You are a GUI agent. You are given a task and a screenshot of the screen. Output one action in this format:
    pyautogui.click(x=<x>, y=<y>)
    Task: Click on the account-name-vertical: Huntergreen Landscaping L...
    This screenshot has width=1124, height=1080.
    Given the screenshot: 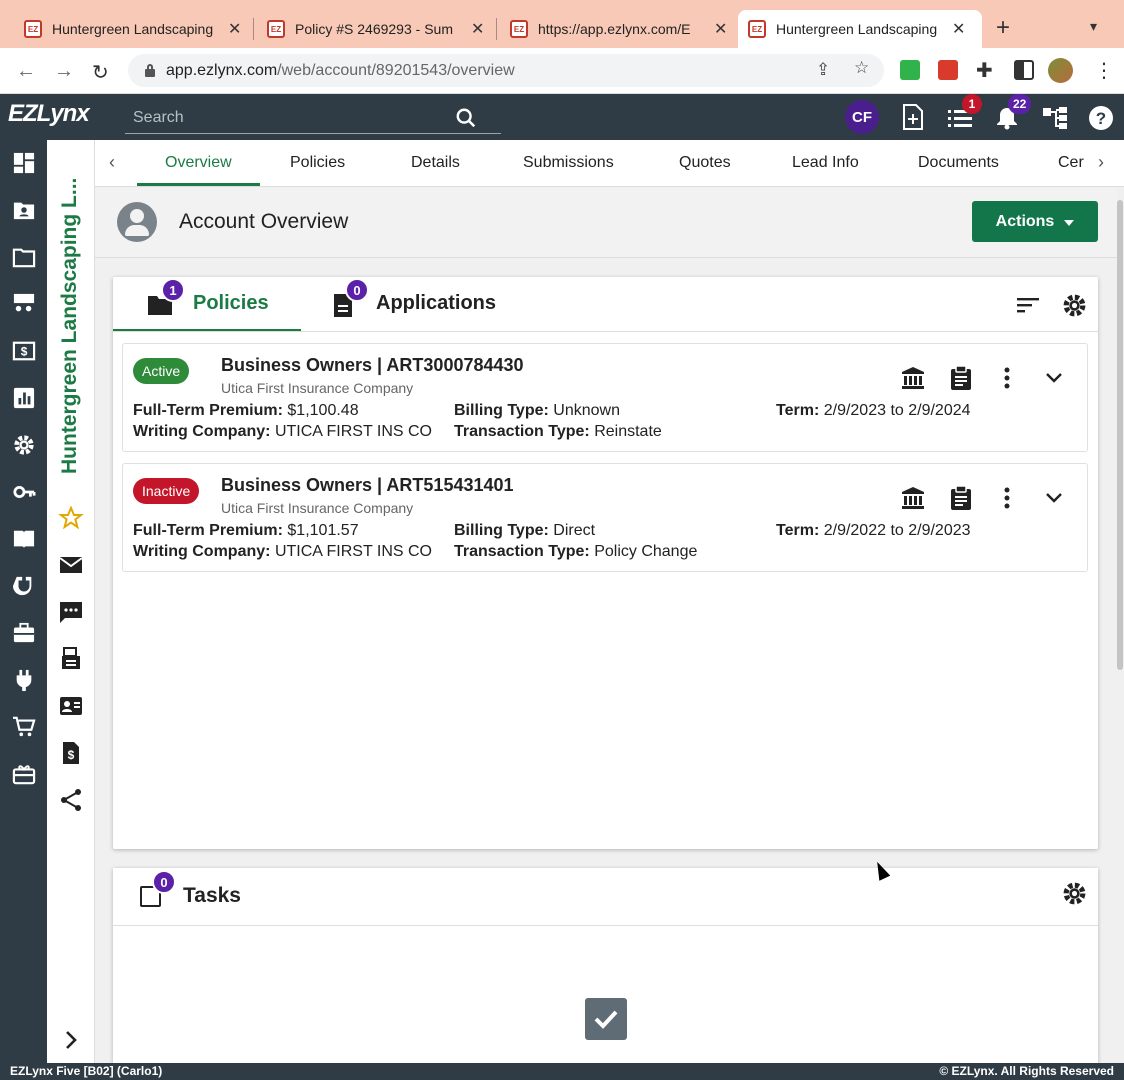 What is the action you would take?
    pyautogui.click(x=69, y=325)
    